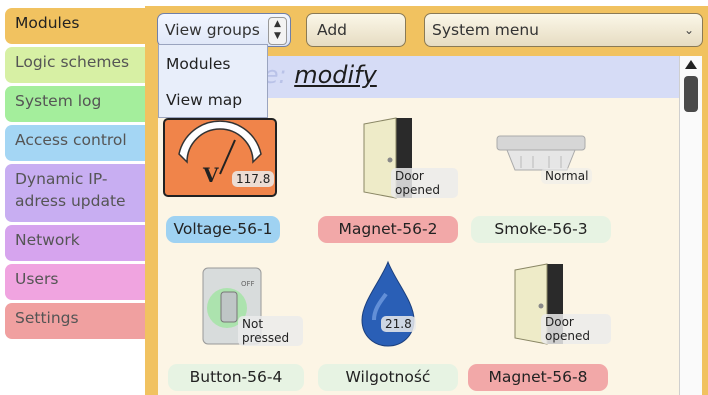  I want to click on view-groups-select: View groups ▲ ▼, so click(224, 30).